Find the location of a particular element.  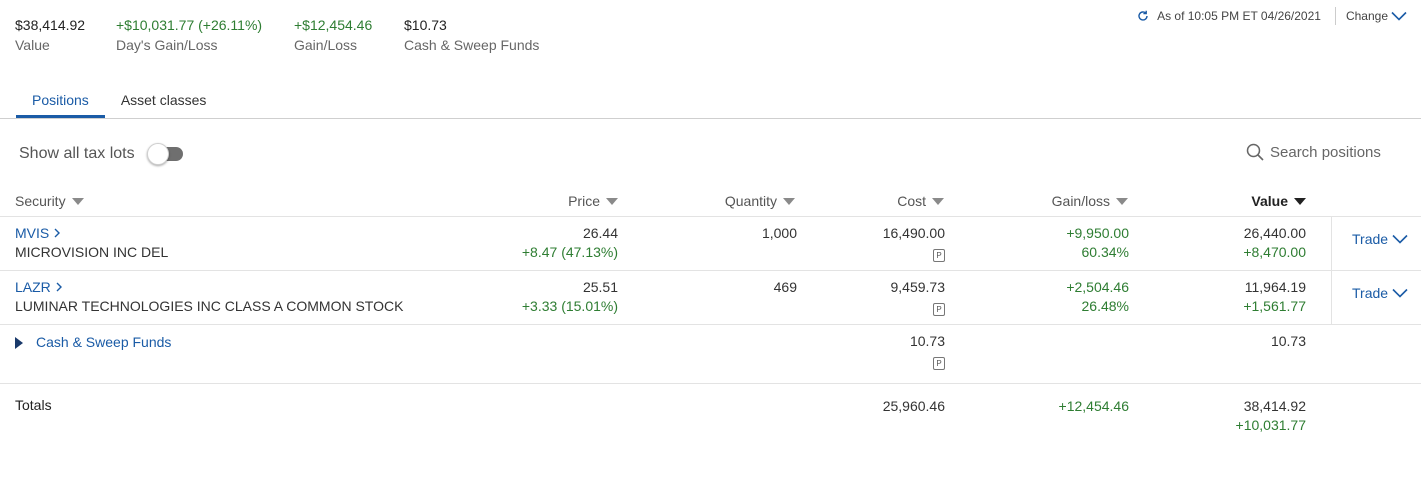

gain-percent: 26.48% is located at coordinates (1105, 306).